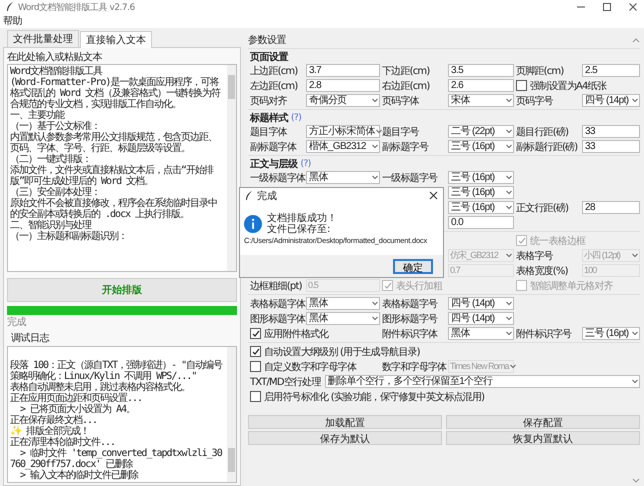 This screenshot has height=486, width=644. Describe the element at coordinates (535, 256) in the screenshot. I see `field-label: 表格字号` at that location.